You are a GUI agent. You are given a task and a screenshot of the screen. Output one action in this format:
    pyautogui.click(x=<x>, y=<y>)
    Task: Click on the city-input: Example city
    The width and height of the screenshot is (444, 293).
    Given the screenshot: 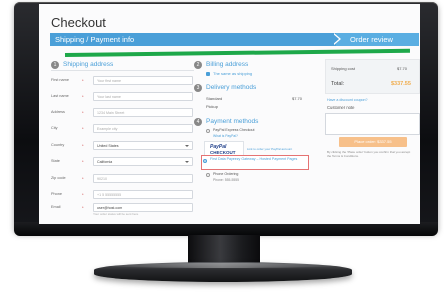 What is the action you would take?
    pyautogui.click(x=143, y=128)
    